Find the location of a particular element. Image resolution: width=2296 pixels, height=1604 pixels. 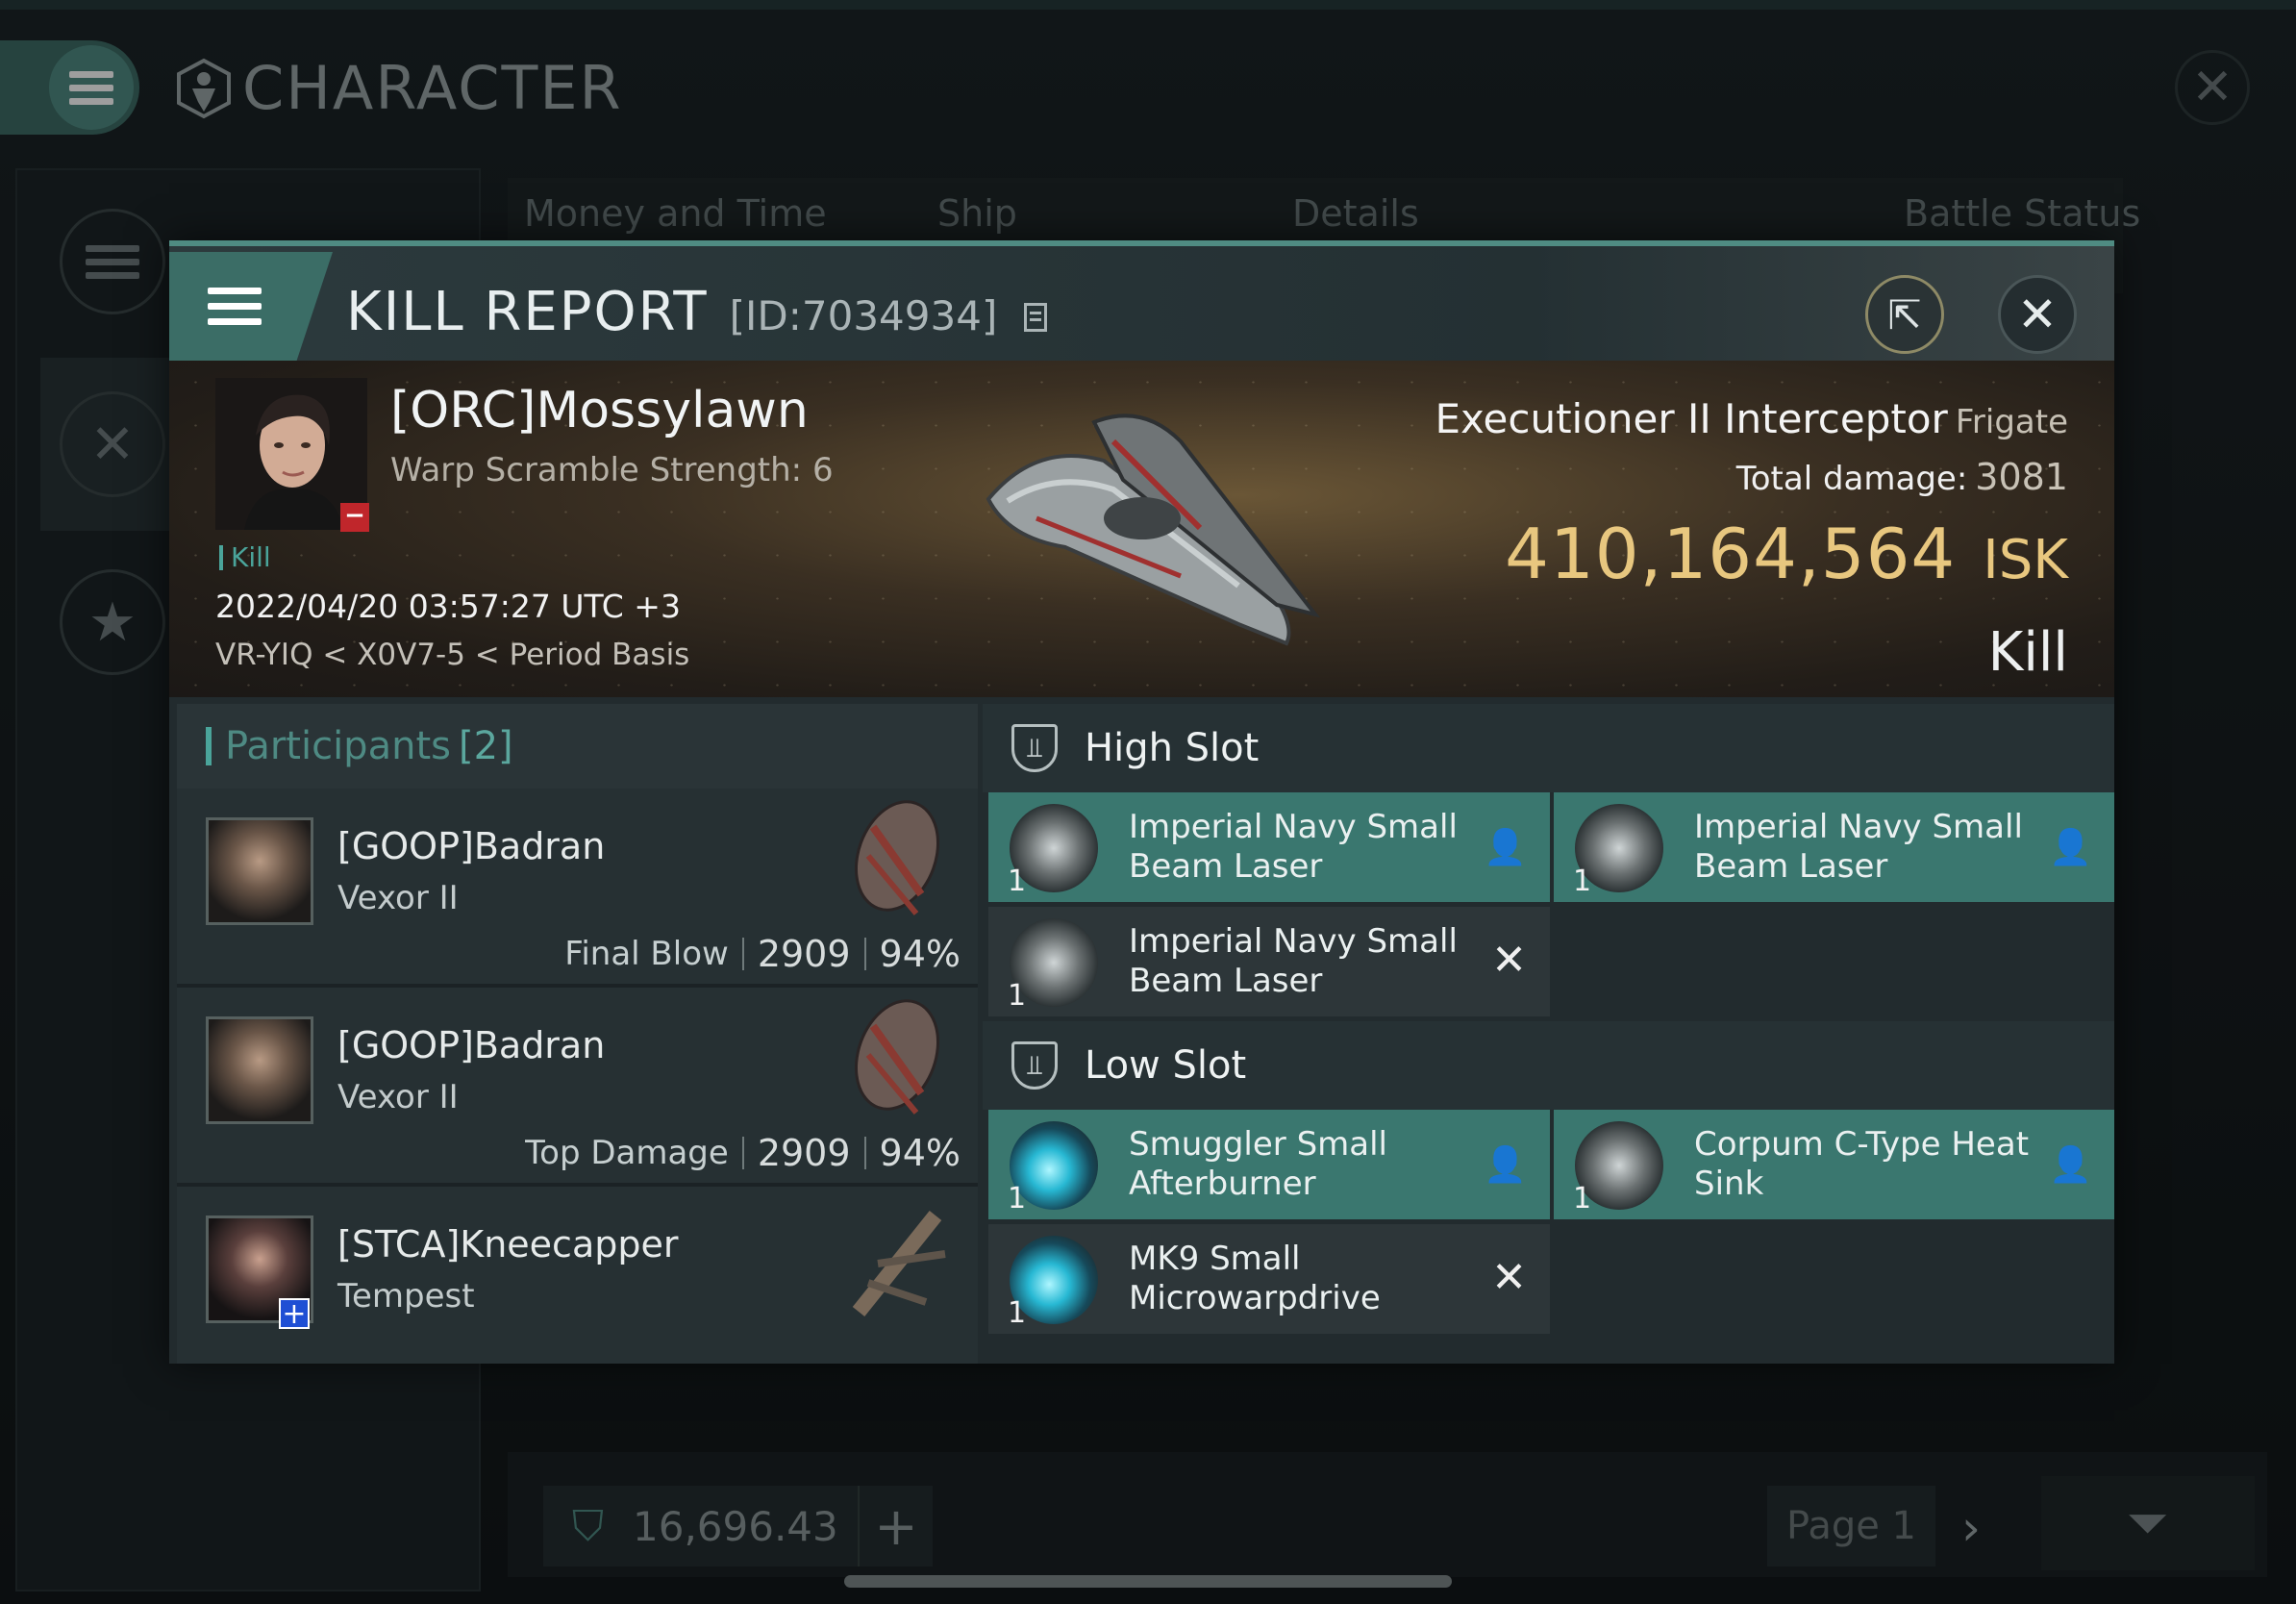

module-item: 1 Corpum C-Type Heat Sink 👤 is located at coordinates (1834, 1164).